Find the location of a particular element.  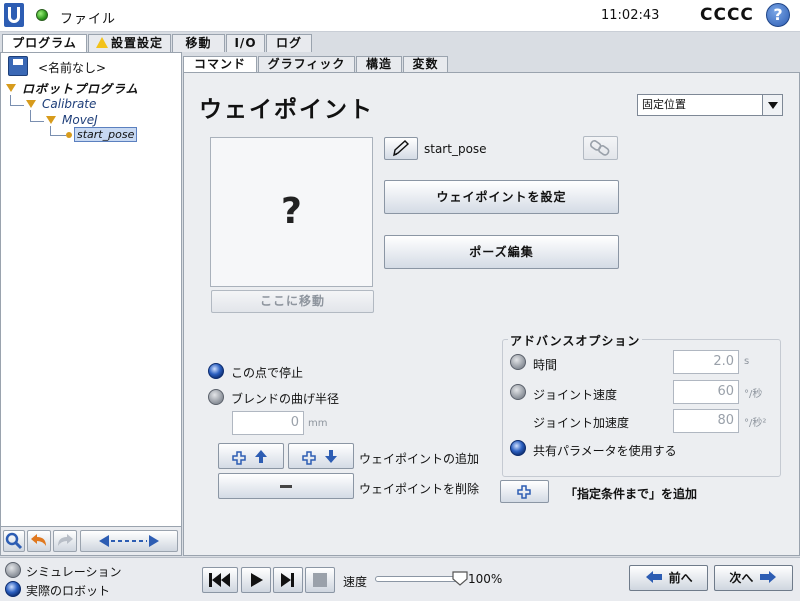

joint-accel-input: 80 is located at coordinates (706, 421).